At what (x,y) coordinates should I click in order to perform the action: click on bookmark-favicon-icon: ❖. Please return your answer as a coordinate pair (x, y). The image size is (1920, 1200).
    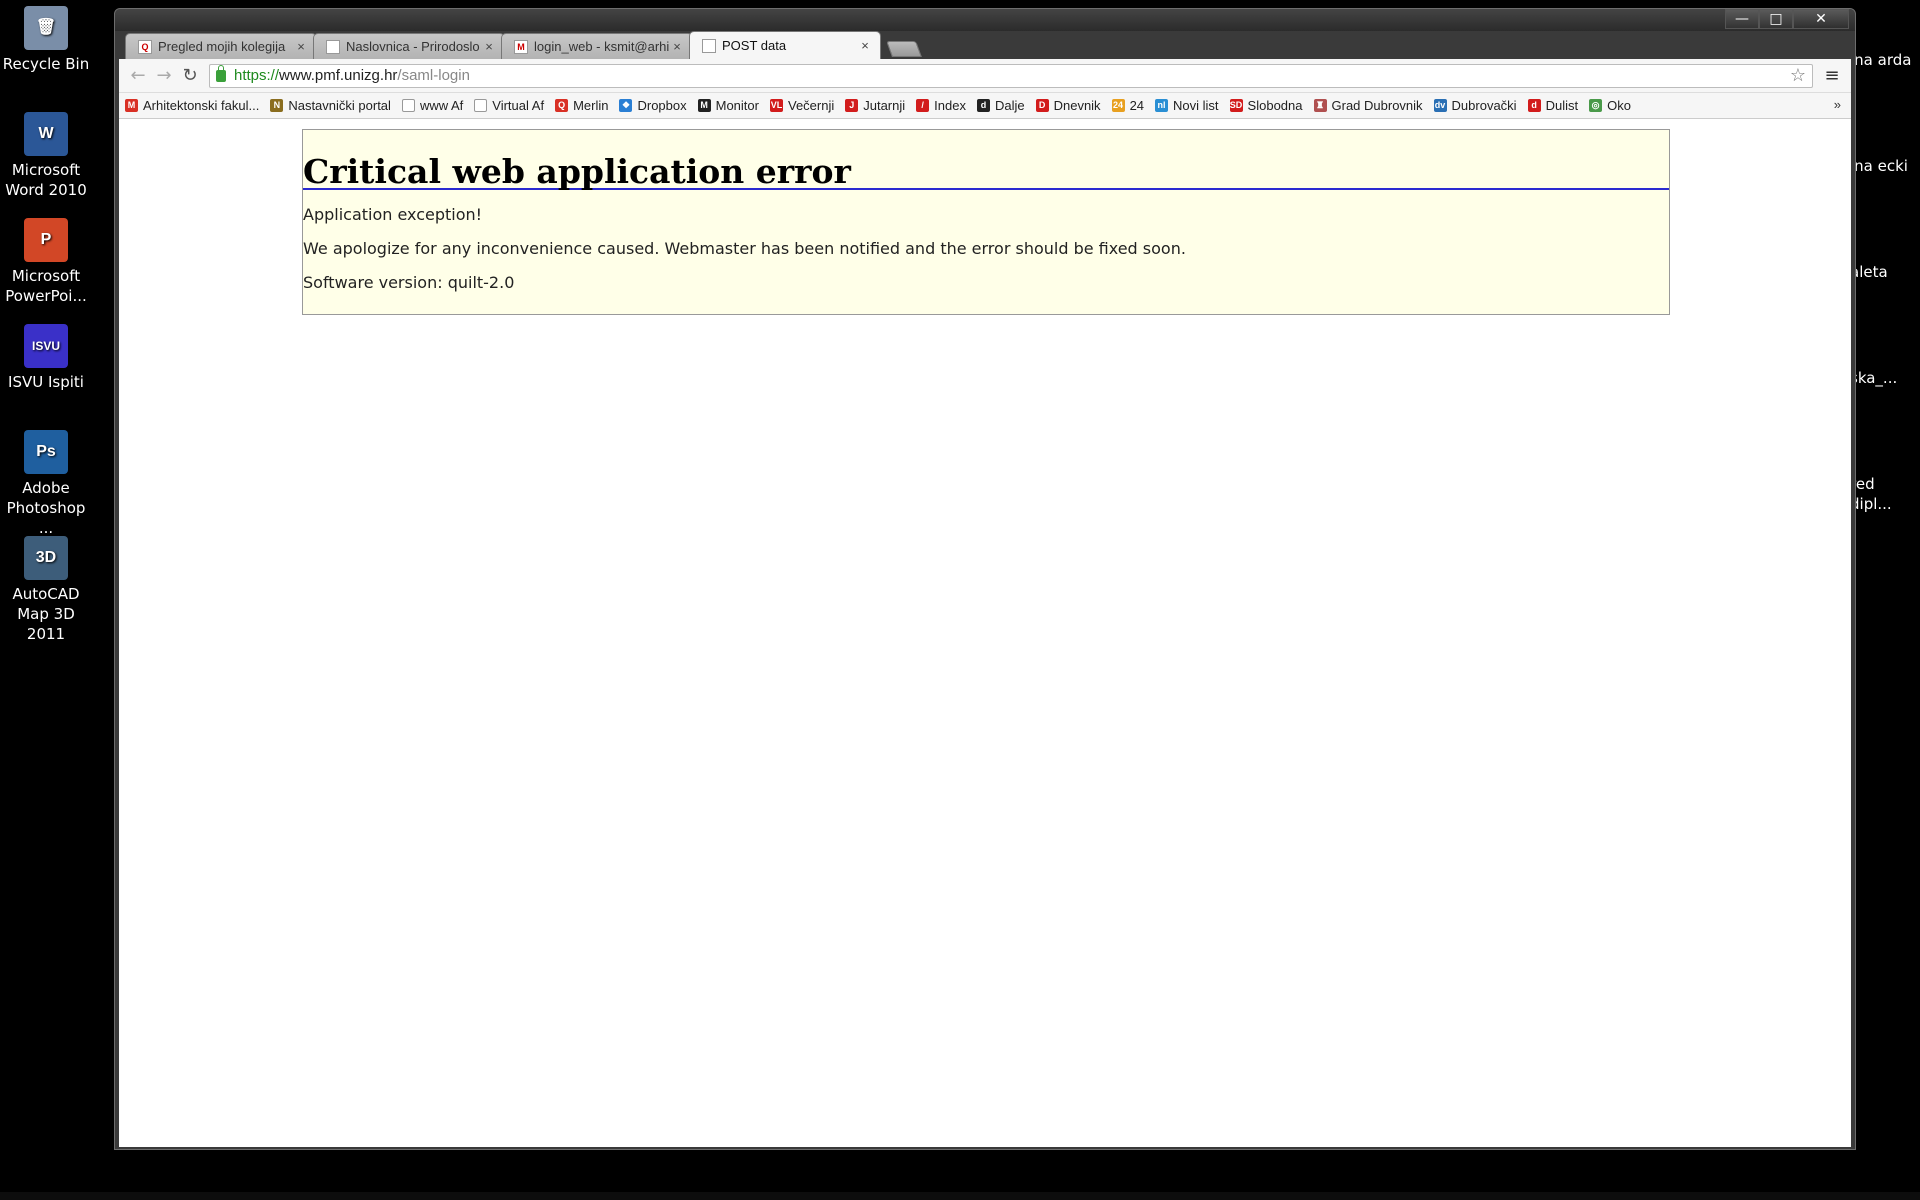
    Looking at the image, I should click on (626, 105).